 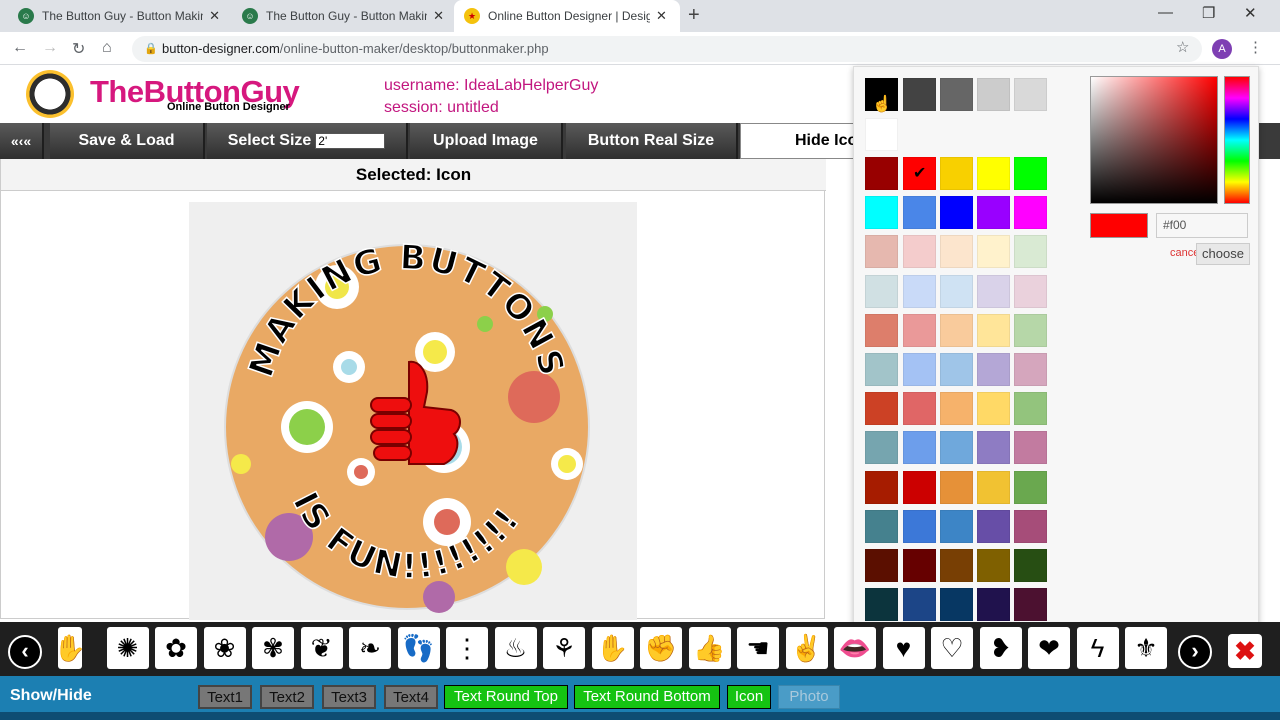 I want to click on hex-input: #f00, so click(x=1202, y=225).